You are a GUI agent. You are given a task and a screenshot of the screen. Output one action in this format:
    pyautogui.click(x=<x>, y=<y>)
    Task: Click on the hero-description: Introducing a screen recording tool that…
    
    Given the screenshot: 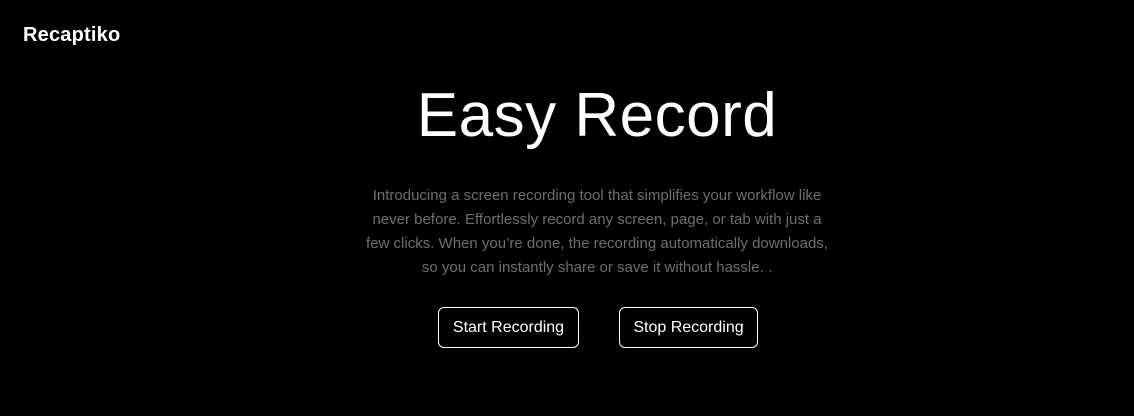 What is the action you would take?
    pyautogui.click(x=597, y=232)
    